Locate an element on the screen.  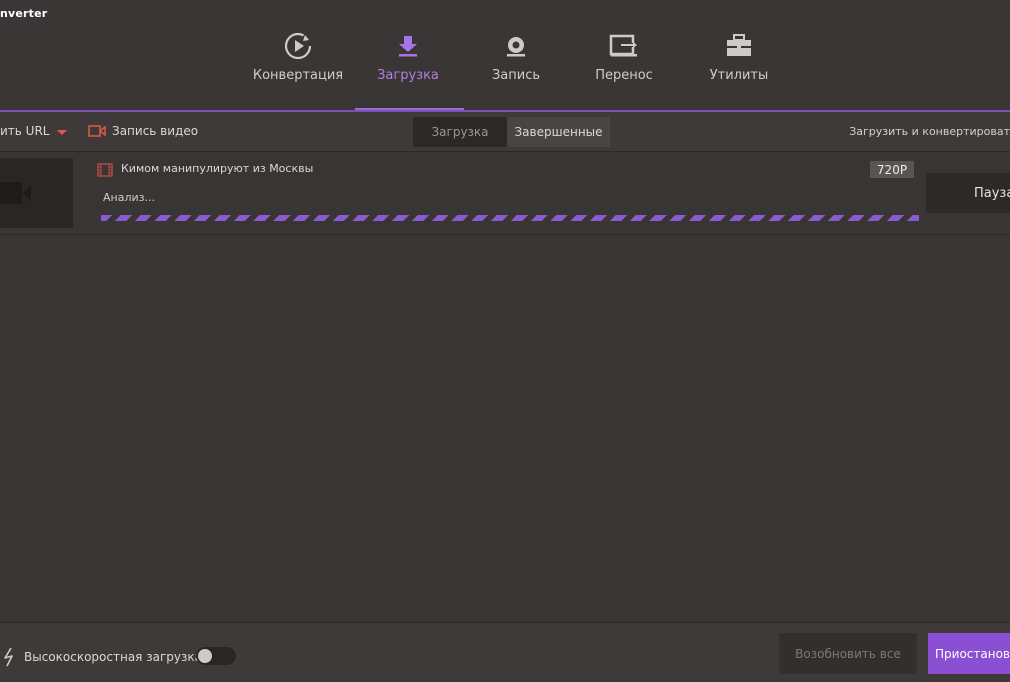
video-title: Кимом манипулируют из Москвы is located at coordinates (217, 168).